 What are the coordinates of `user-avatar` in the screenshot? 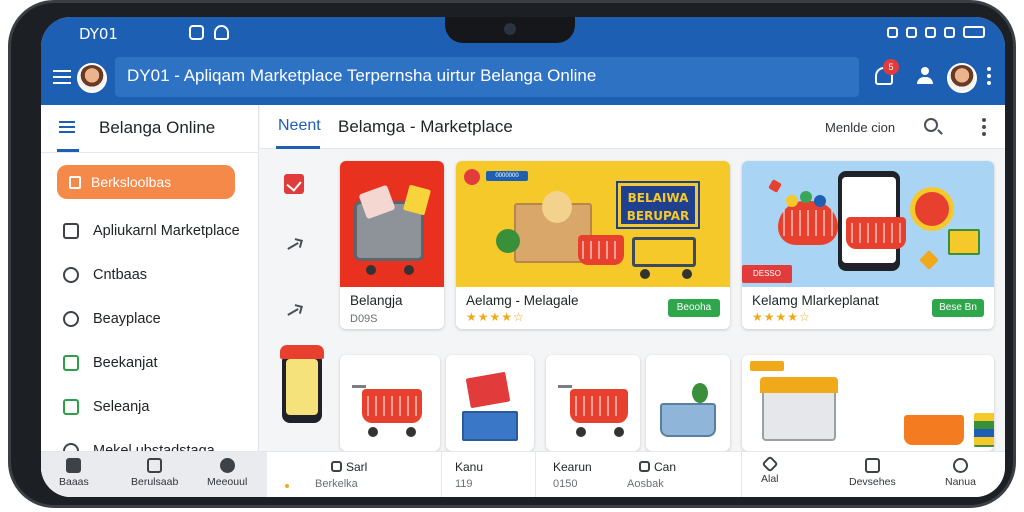 It's located at (962, 78).